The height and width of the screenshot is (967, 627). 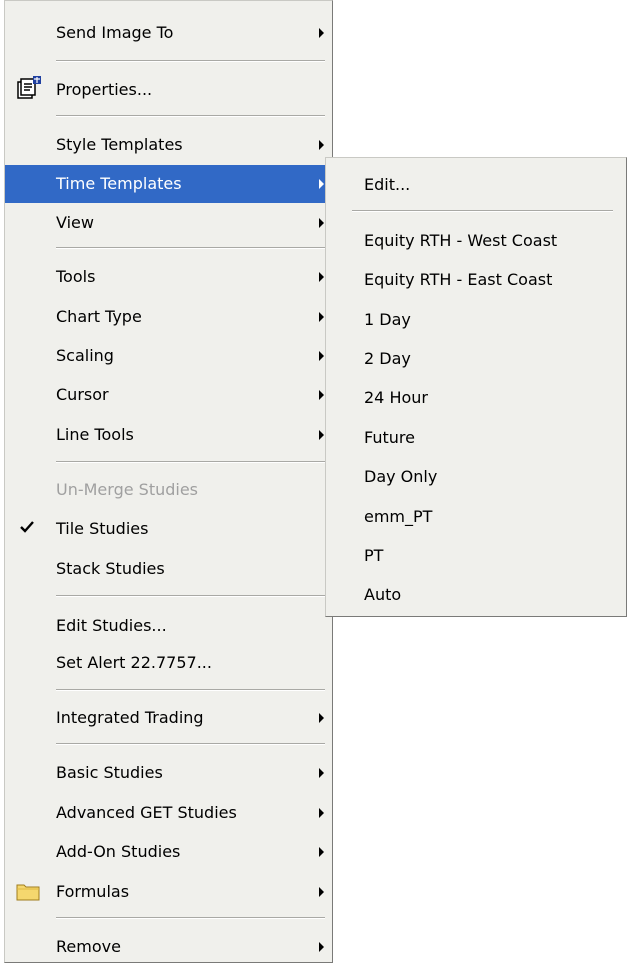 I want to click on submenu-item-equity-rth-west-coast: Equity RTH - West Coast, so click(x=476, y=241).